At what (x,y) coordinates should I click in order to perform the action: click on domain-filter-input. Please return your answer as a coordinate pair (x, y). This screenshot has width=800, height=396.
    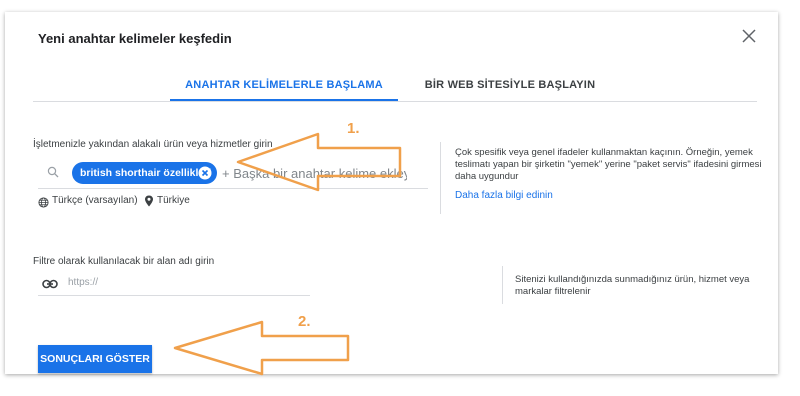
    Looking at the image, I should click on (178, 282).